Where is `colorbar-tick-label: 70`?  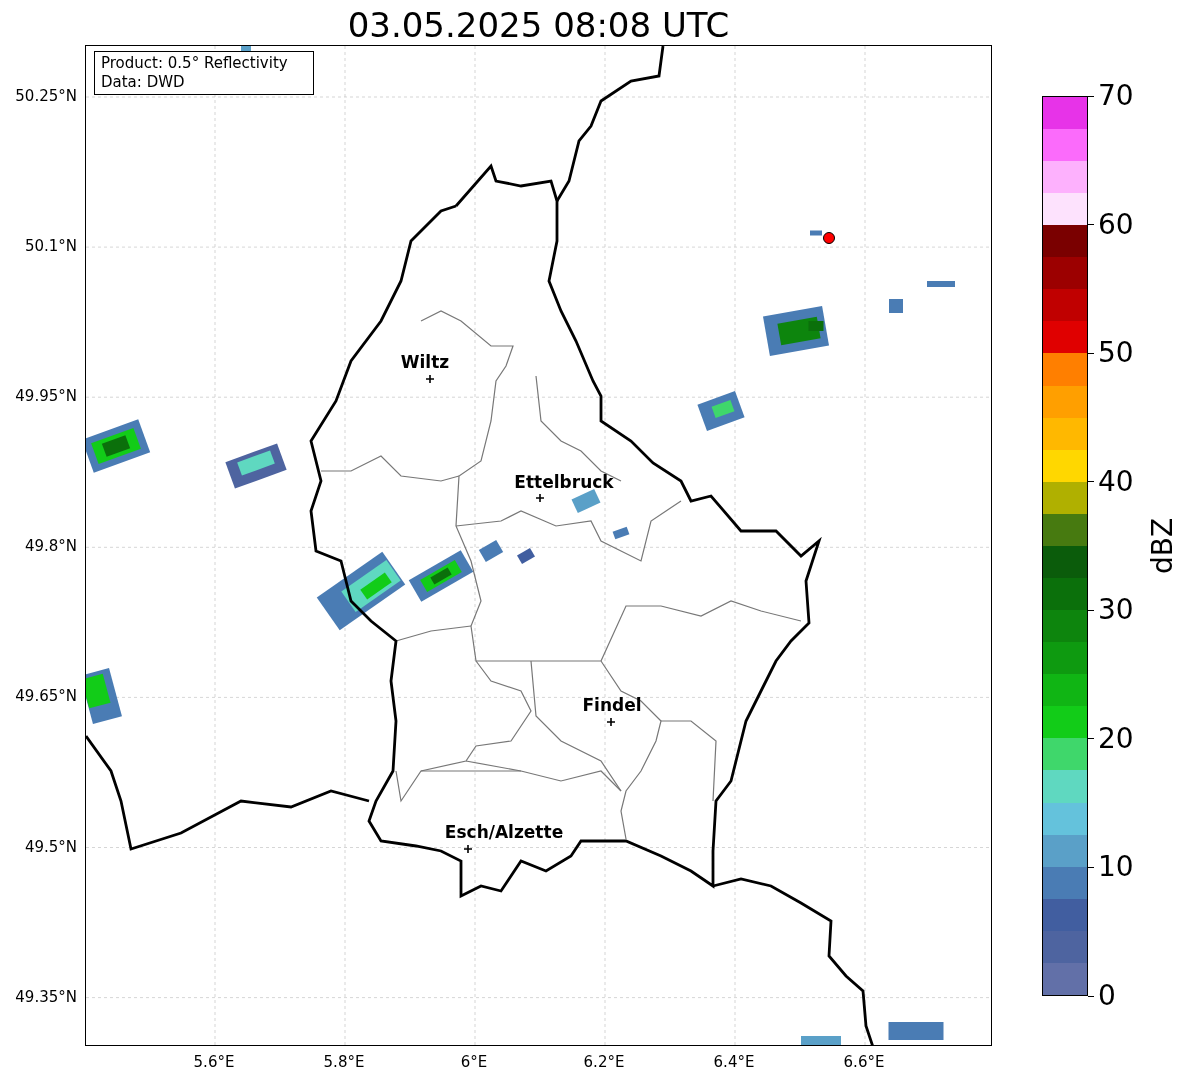 colorbar-tick-label: 70 is located at coordinates (1116, 96).